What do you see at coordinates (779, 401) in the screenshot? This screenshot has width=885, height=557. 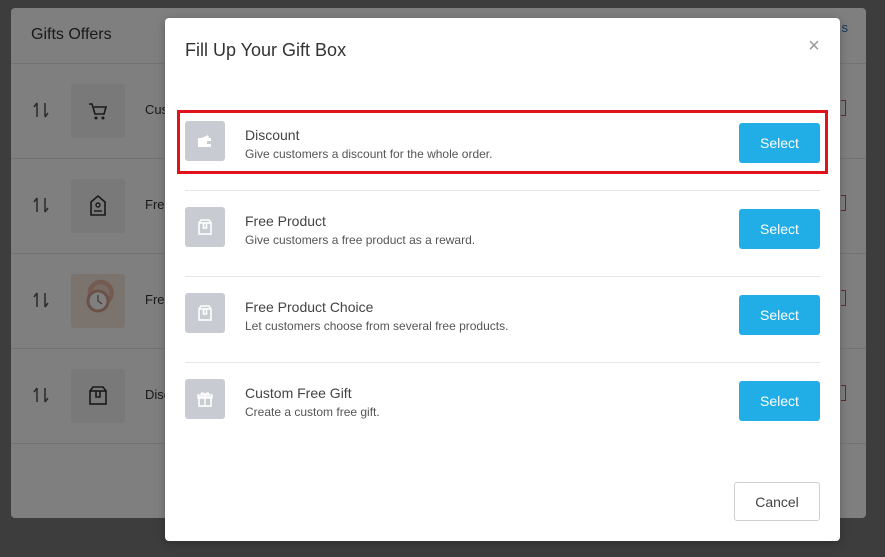 I see `select-custom-free-gift-button: Select` at bounding box center [779, 401].